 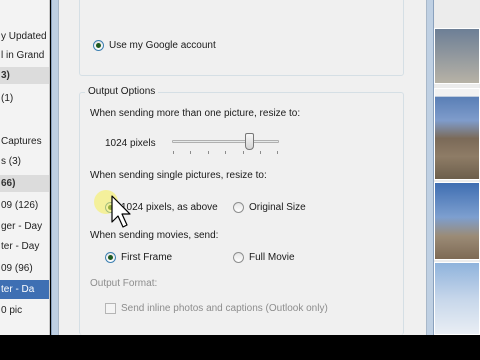 I want to click on movie-full-movie-radio, so click(x=238, y=257).